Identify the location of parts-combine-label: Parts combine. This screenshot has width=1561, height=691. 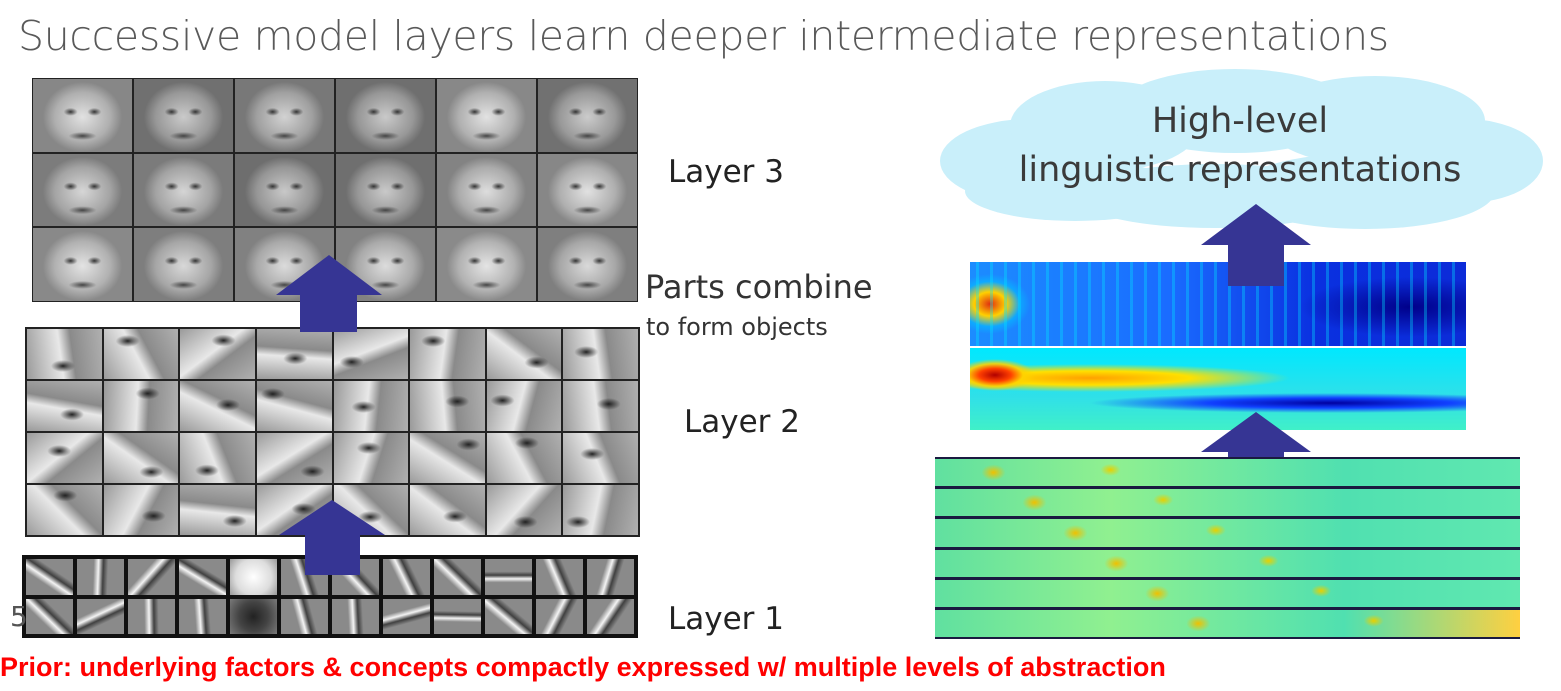
(759, 287).